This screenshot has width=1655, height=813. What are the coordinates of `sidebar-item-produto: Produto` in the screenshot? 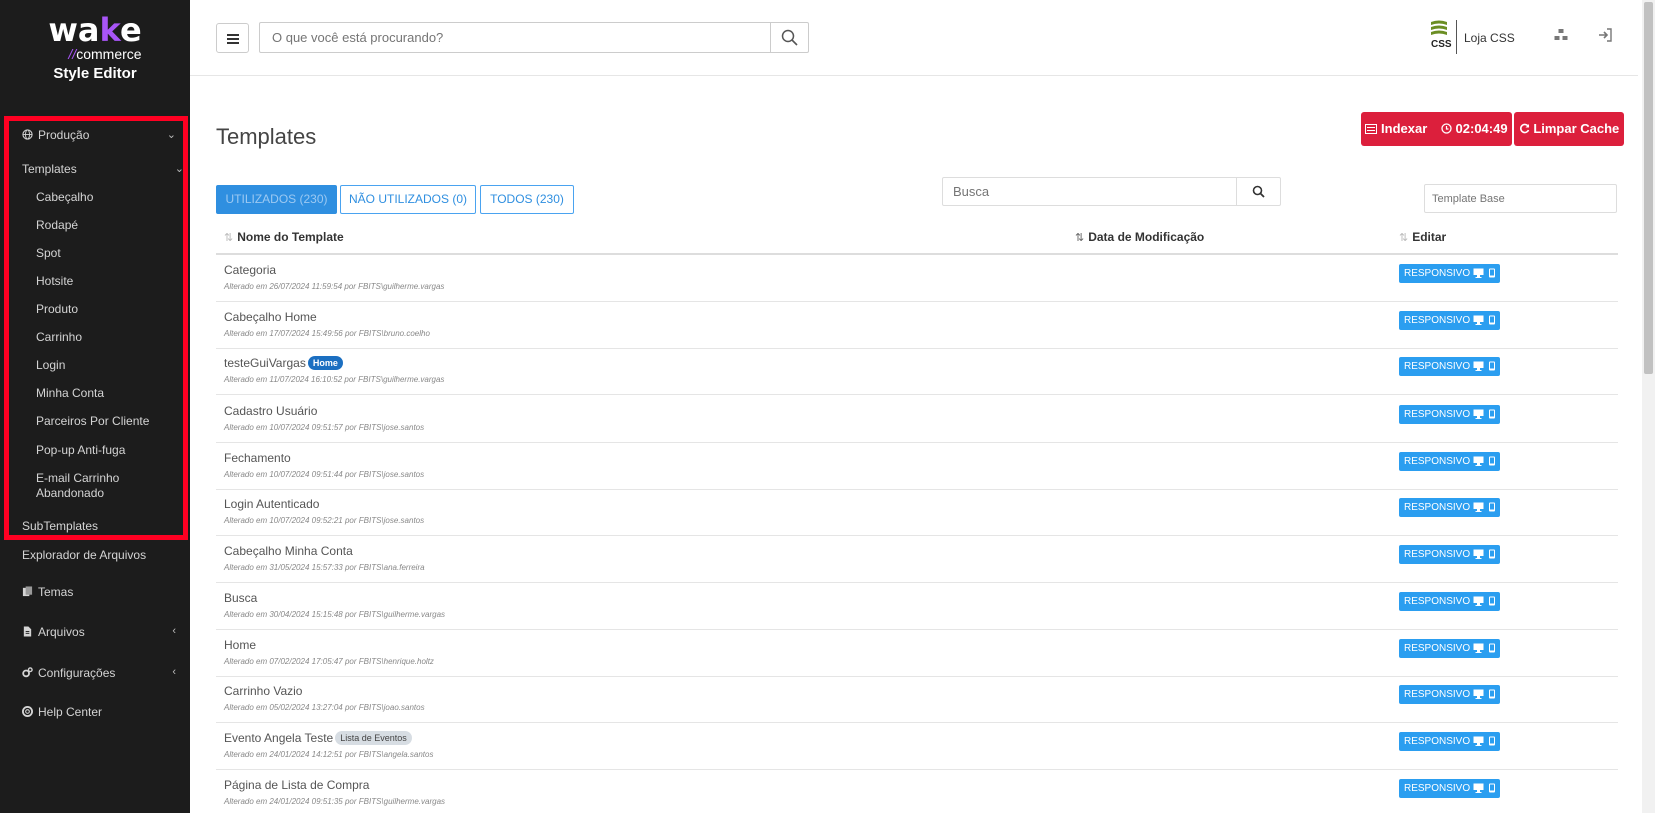 It's located at (95, 309).